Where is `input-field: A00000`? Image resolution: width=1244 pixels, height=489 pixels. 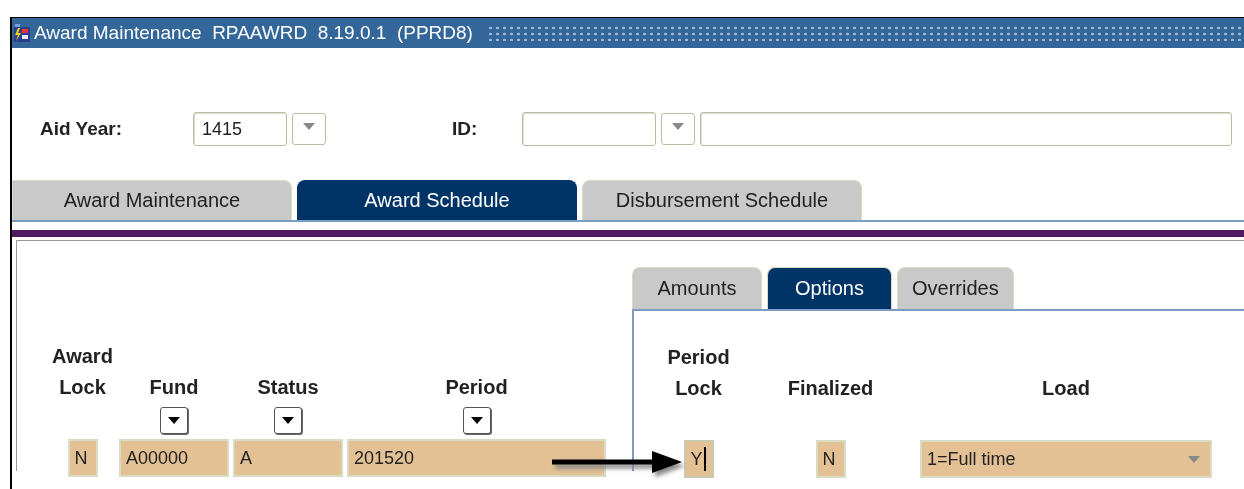
input-field: A00000 is located at coordinates (174, 458).